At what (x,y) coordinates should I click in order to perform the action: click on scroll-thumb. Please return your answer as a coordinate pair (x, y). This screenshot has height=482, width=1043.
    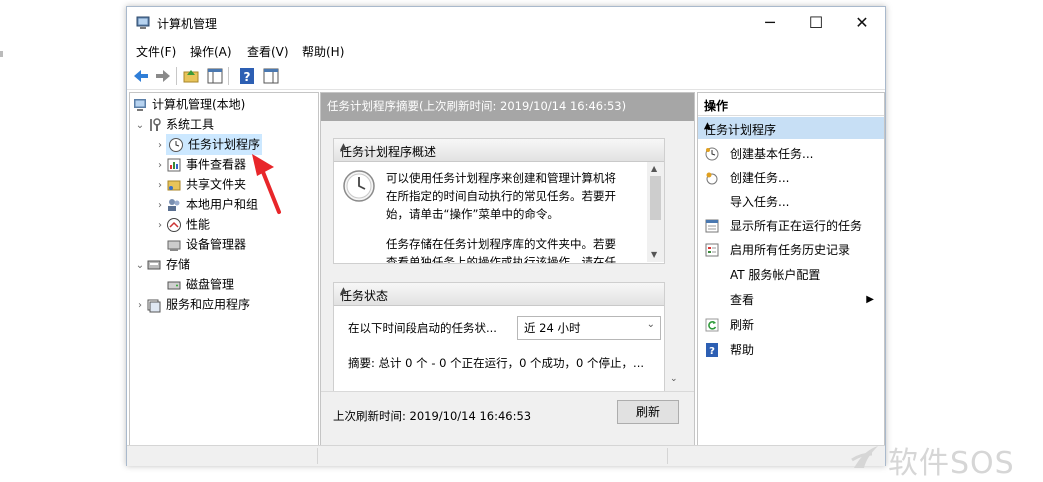
    Looking at the image, I should click on (655, 198).